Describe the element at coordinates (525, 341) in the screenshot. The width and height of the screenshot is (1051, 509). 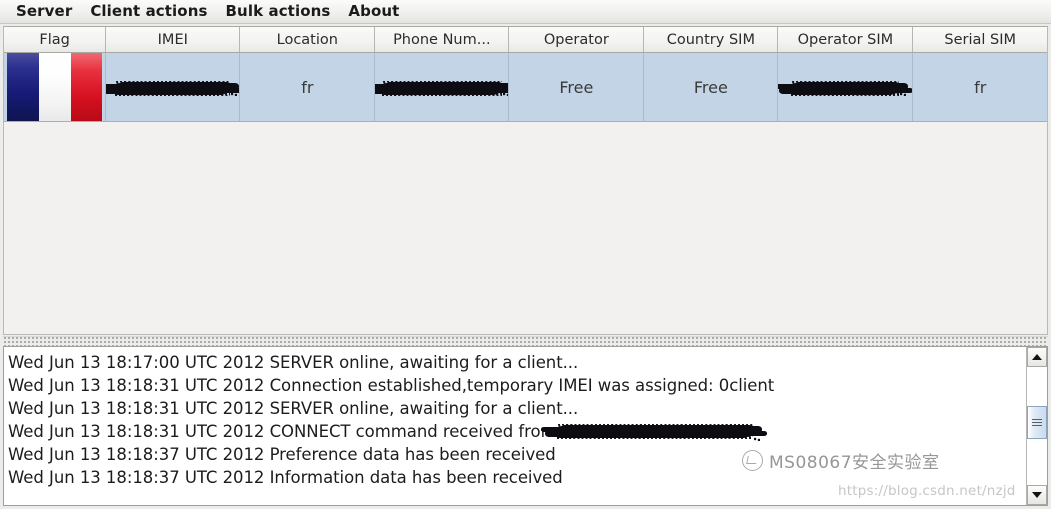
I see `panel-splitter` at that location.